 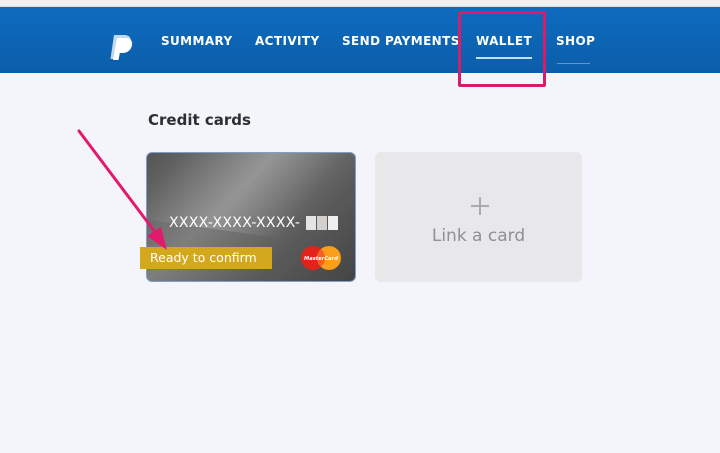 What do you see at coordinates (401, 41) in the screenshot?
I see `nav-send-payments: SEND PAYMENTS` at bounding box center [401, 41].